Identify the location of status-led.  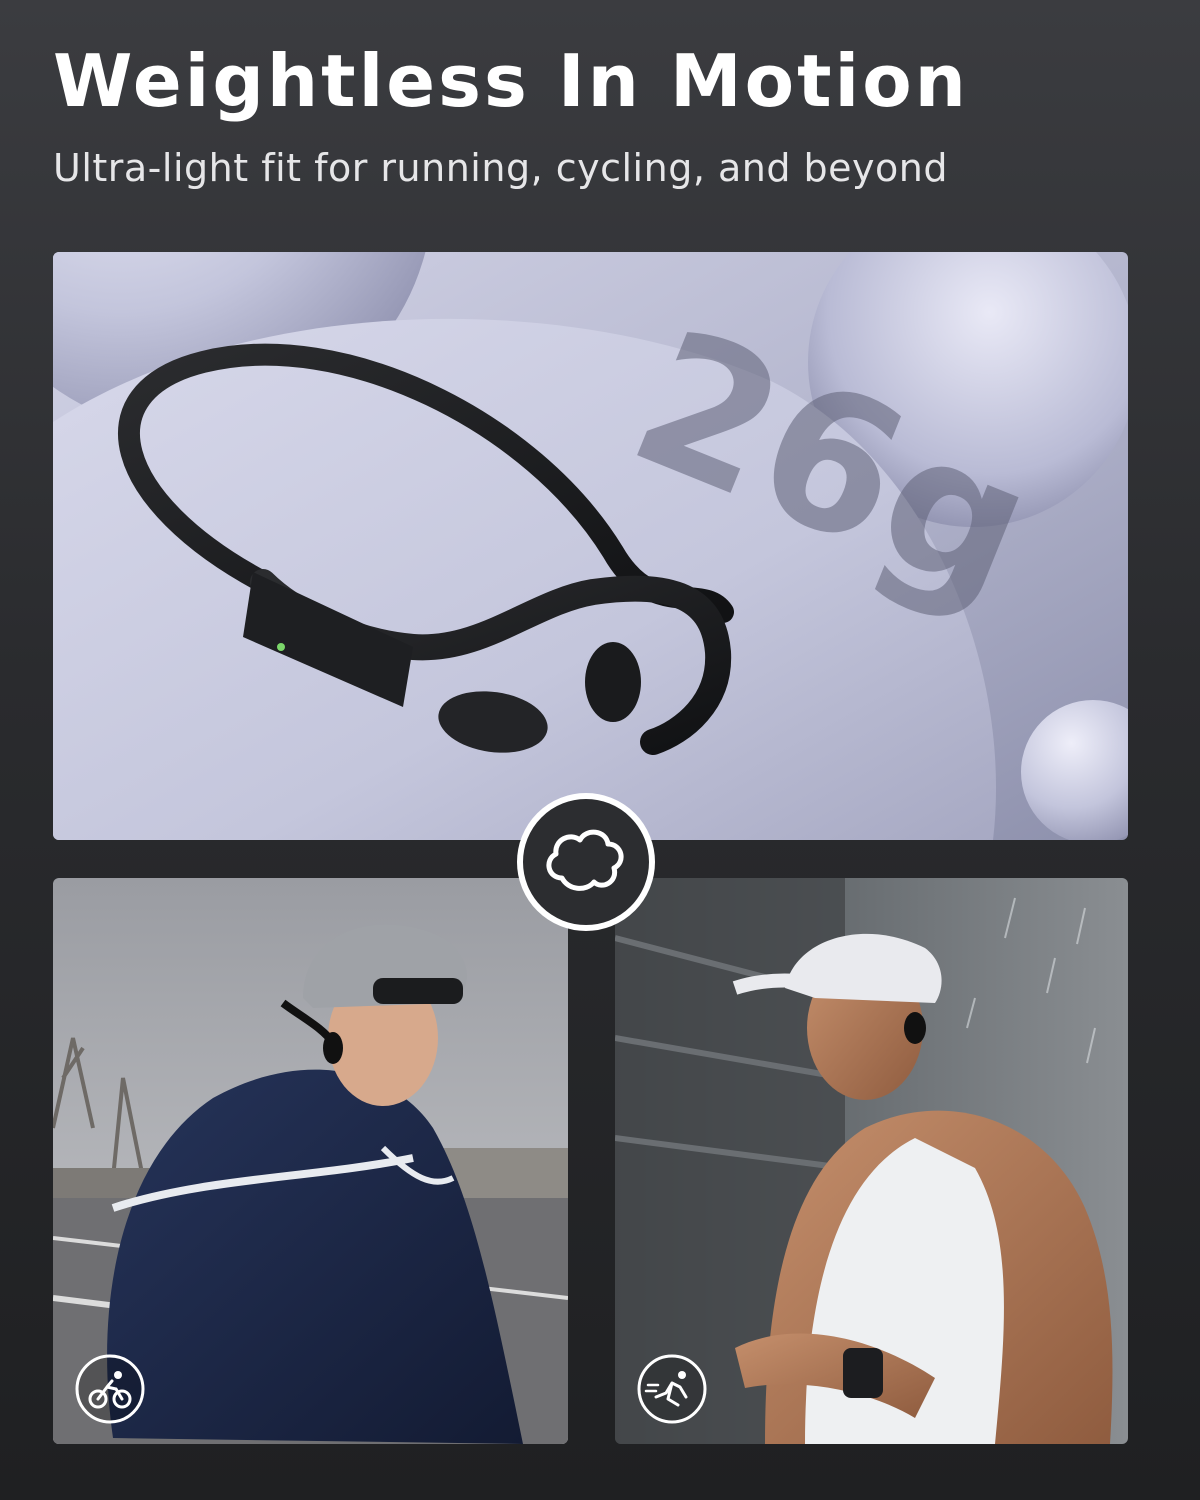
(281, 647).